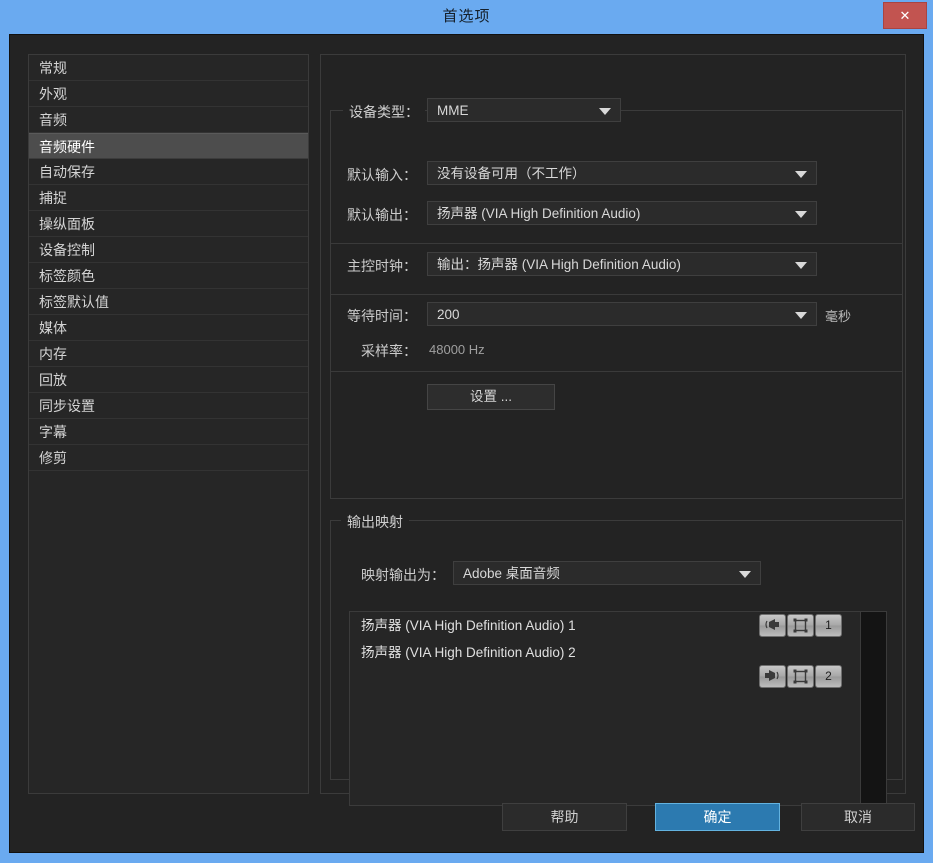 Image resolution: width=933 pixels, height=863 pixels. I want to click on master-clock-label: 主控时钟：, so click(382, 266).